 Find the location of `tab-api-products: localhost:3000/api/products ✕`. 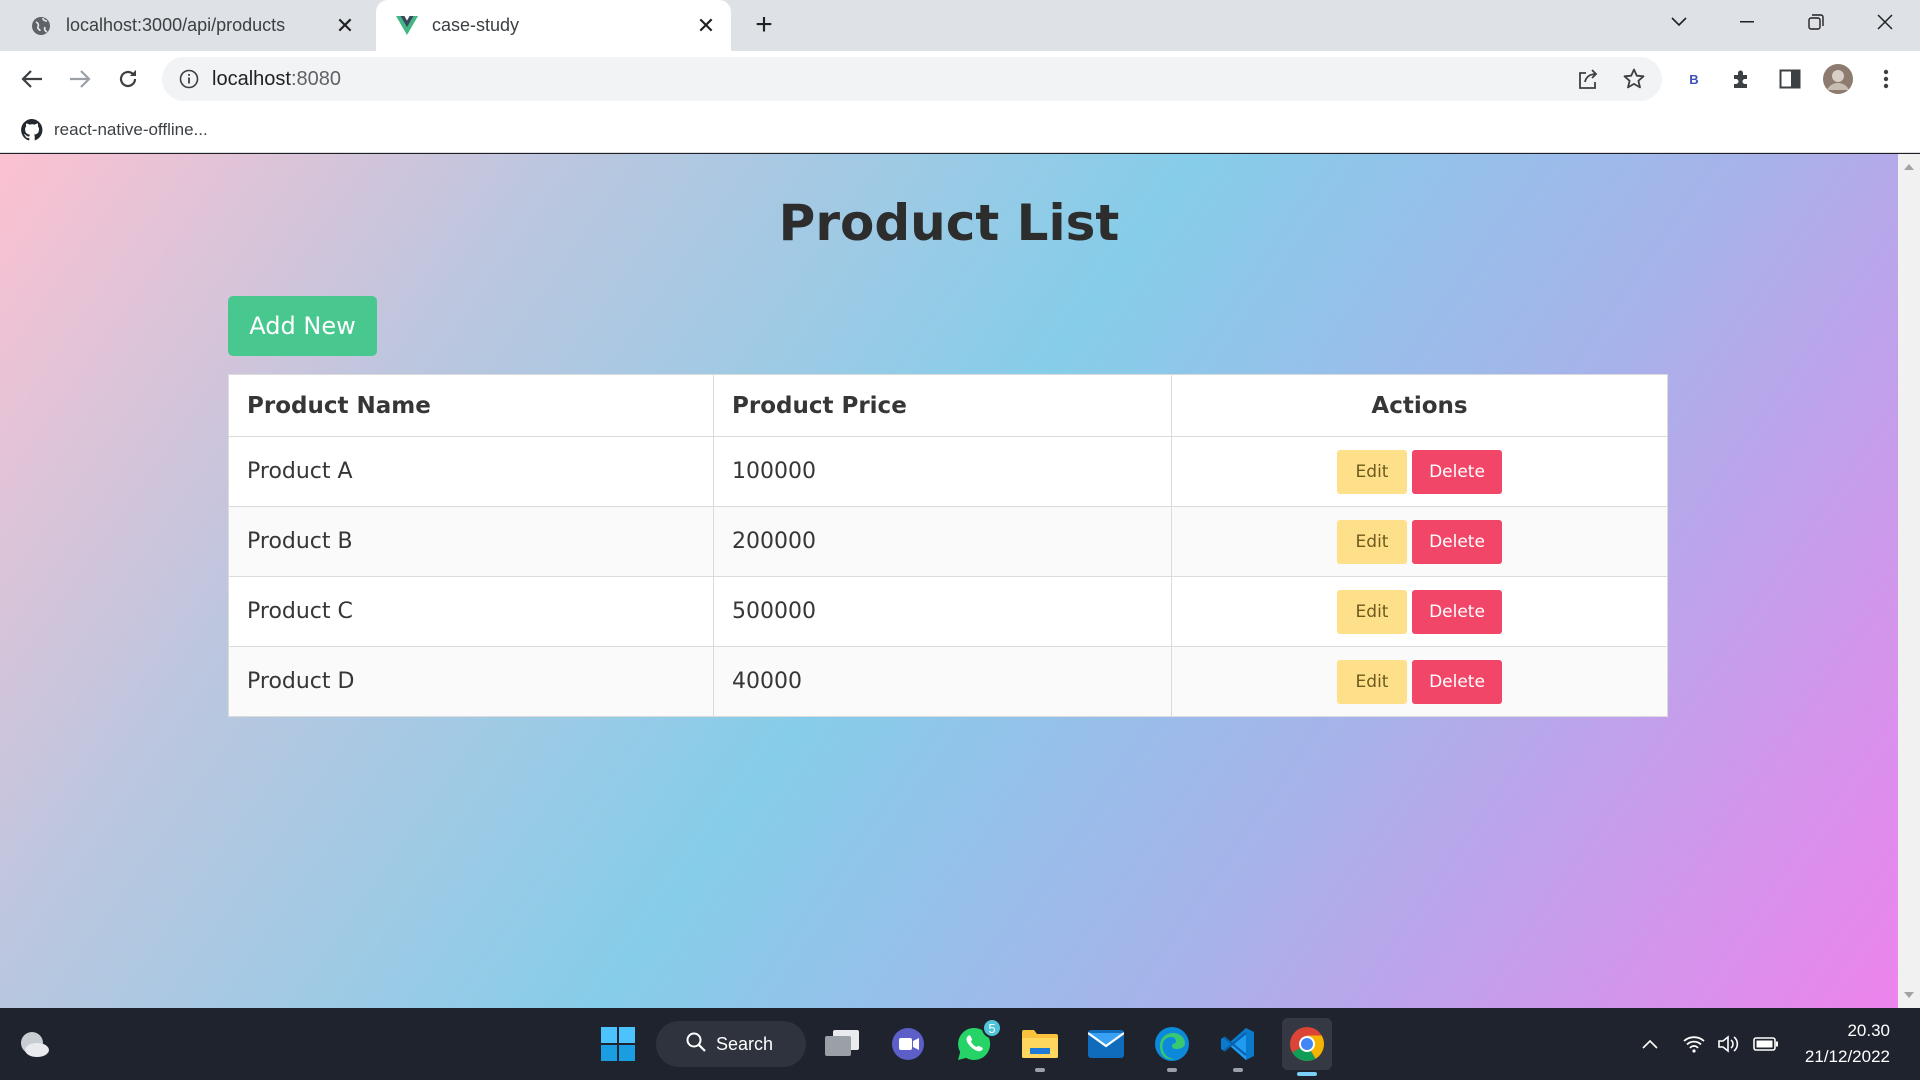

tab-api-products: localhost:3000/api/products ✕ is located at coordinates (190, 25).